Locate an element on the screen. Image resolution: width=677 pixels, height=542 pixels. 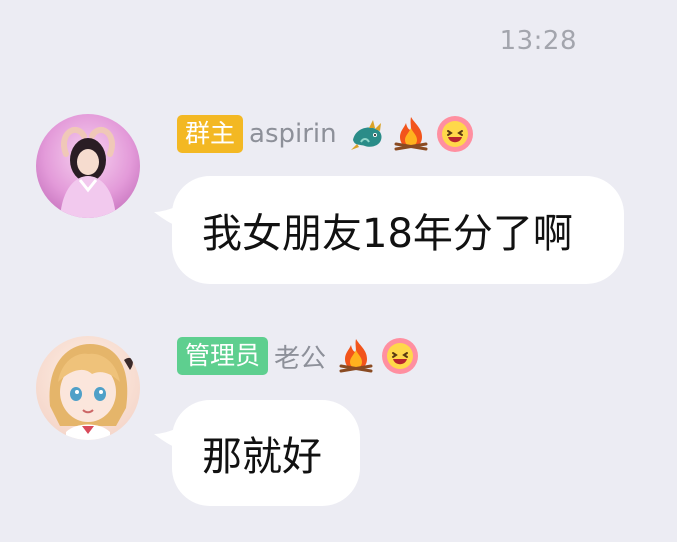
admin-badge: 管理员 is located at coordinates (223, 356).